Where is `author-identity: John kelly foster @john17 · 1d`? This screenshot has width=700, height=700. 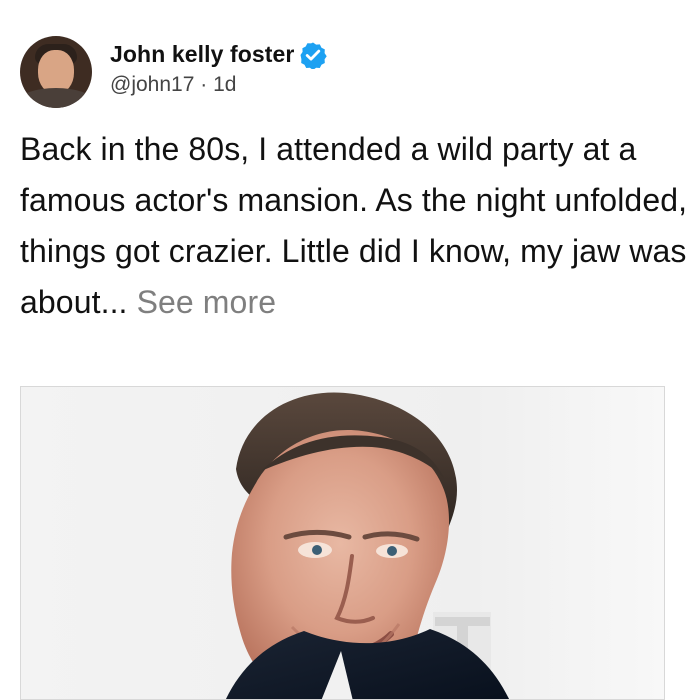 author-identity: John kelly foster @john17 · 1d is located at coordinates (219, 67).